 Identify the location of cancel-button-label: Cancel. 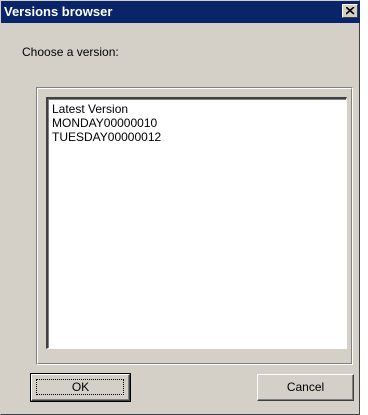
(305, 387).